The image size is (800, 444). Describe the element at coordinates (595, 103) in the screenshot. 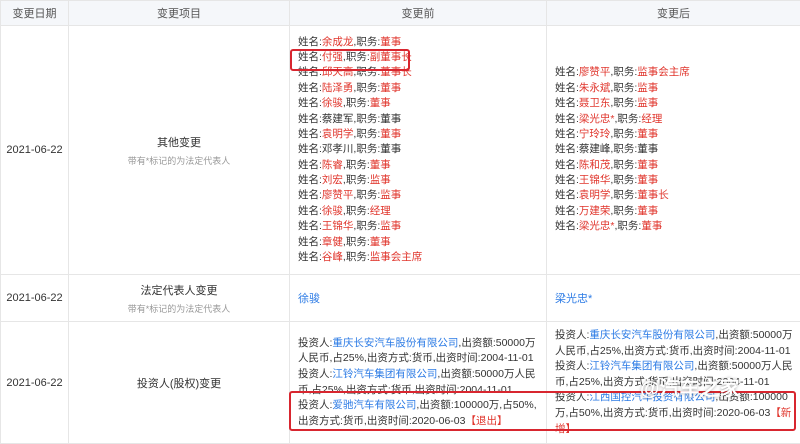

I see `person-name: 聂卫东` at that location.